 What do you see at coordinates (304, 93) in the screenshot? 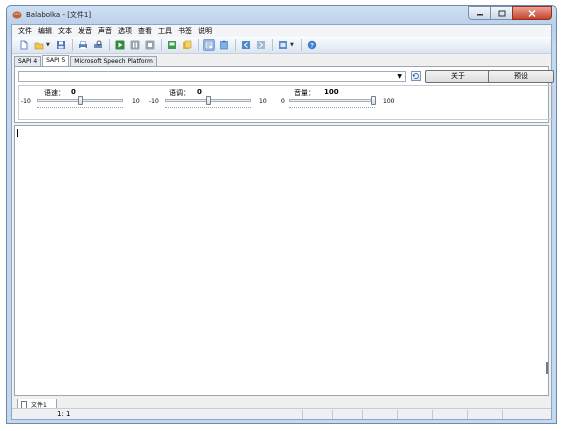
I see `volume-label: 音量：` at bounding box center [304, 93].